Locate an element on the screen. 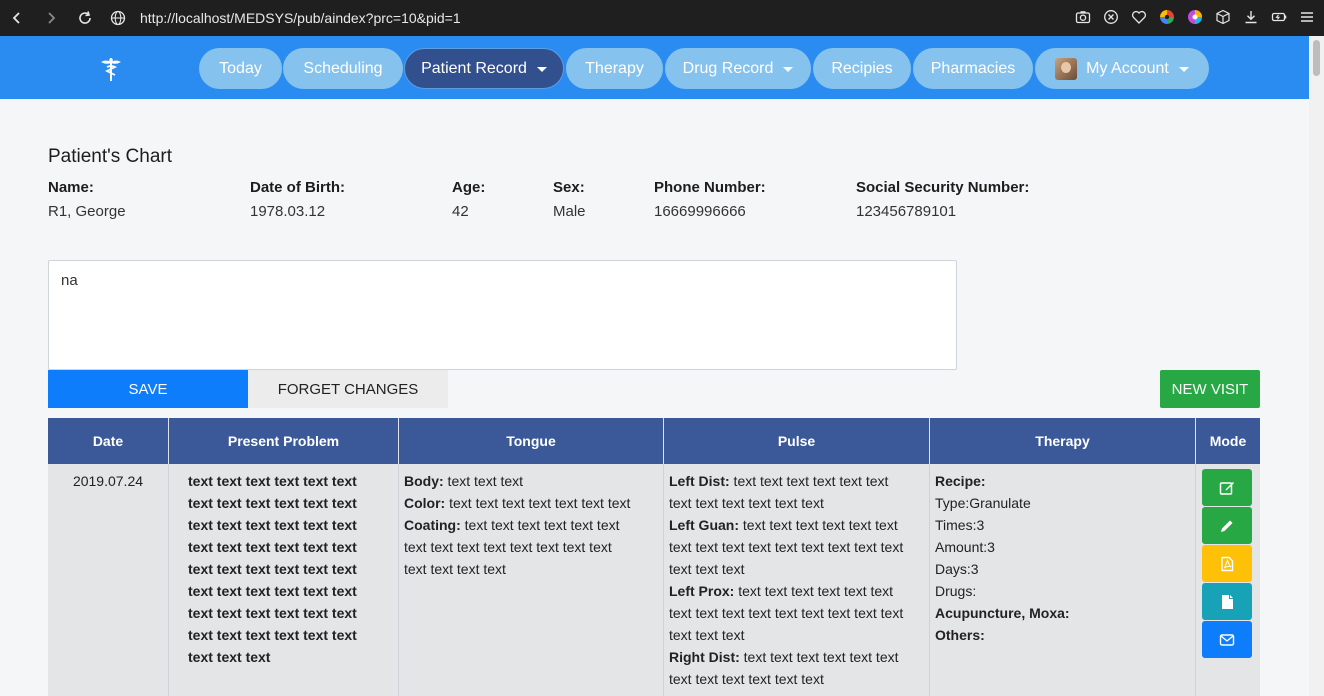 Image resolution: width=1324 pixels, height=696 pixels. close-circle-icon is located at coordinates (1111, 17).